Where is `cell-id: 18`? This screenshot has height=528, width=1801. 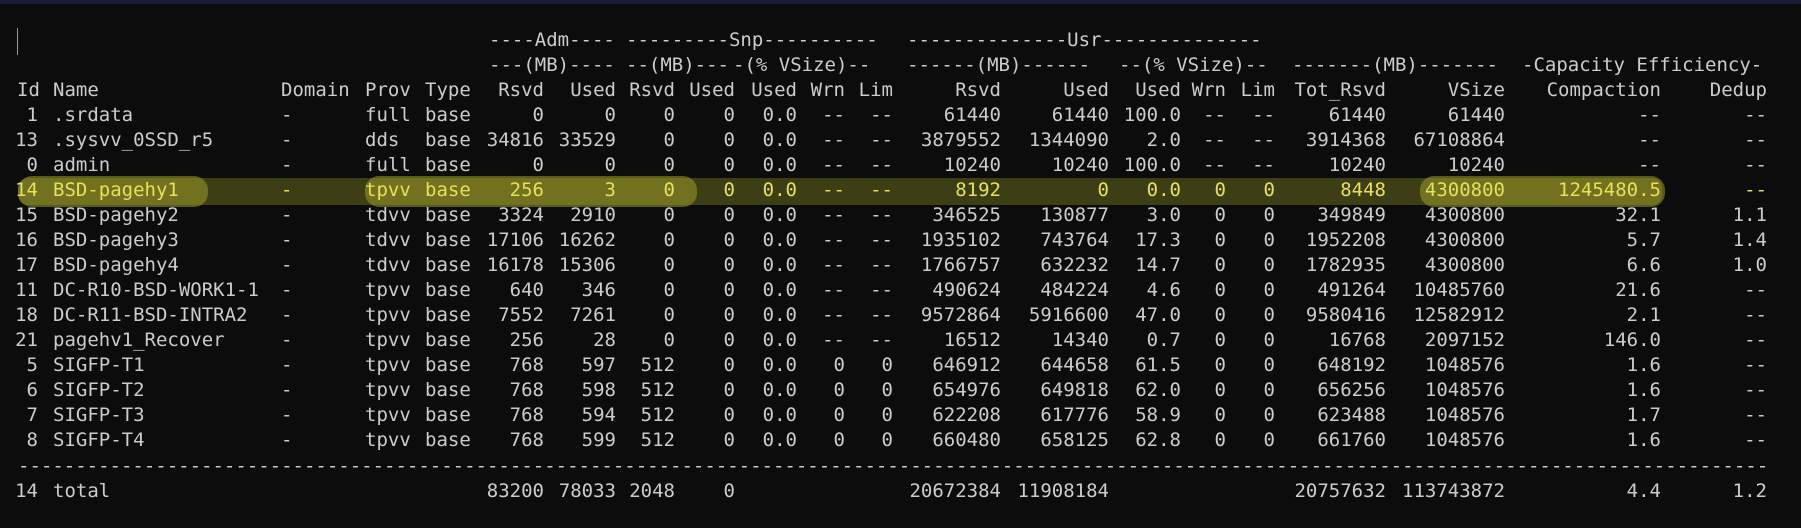 cell-id: 18 is located at coordinates (26, 315).